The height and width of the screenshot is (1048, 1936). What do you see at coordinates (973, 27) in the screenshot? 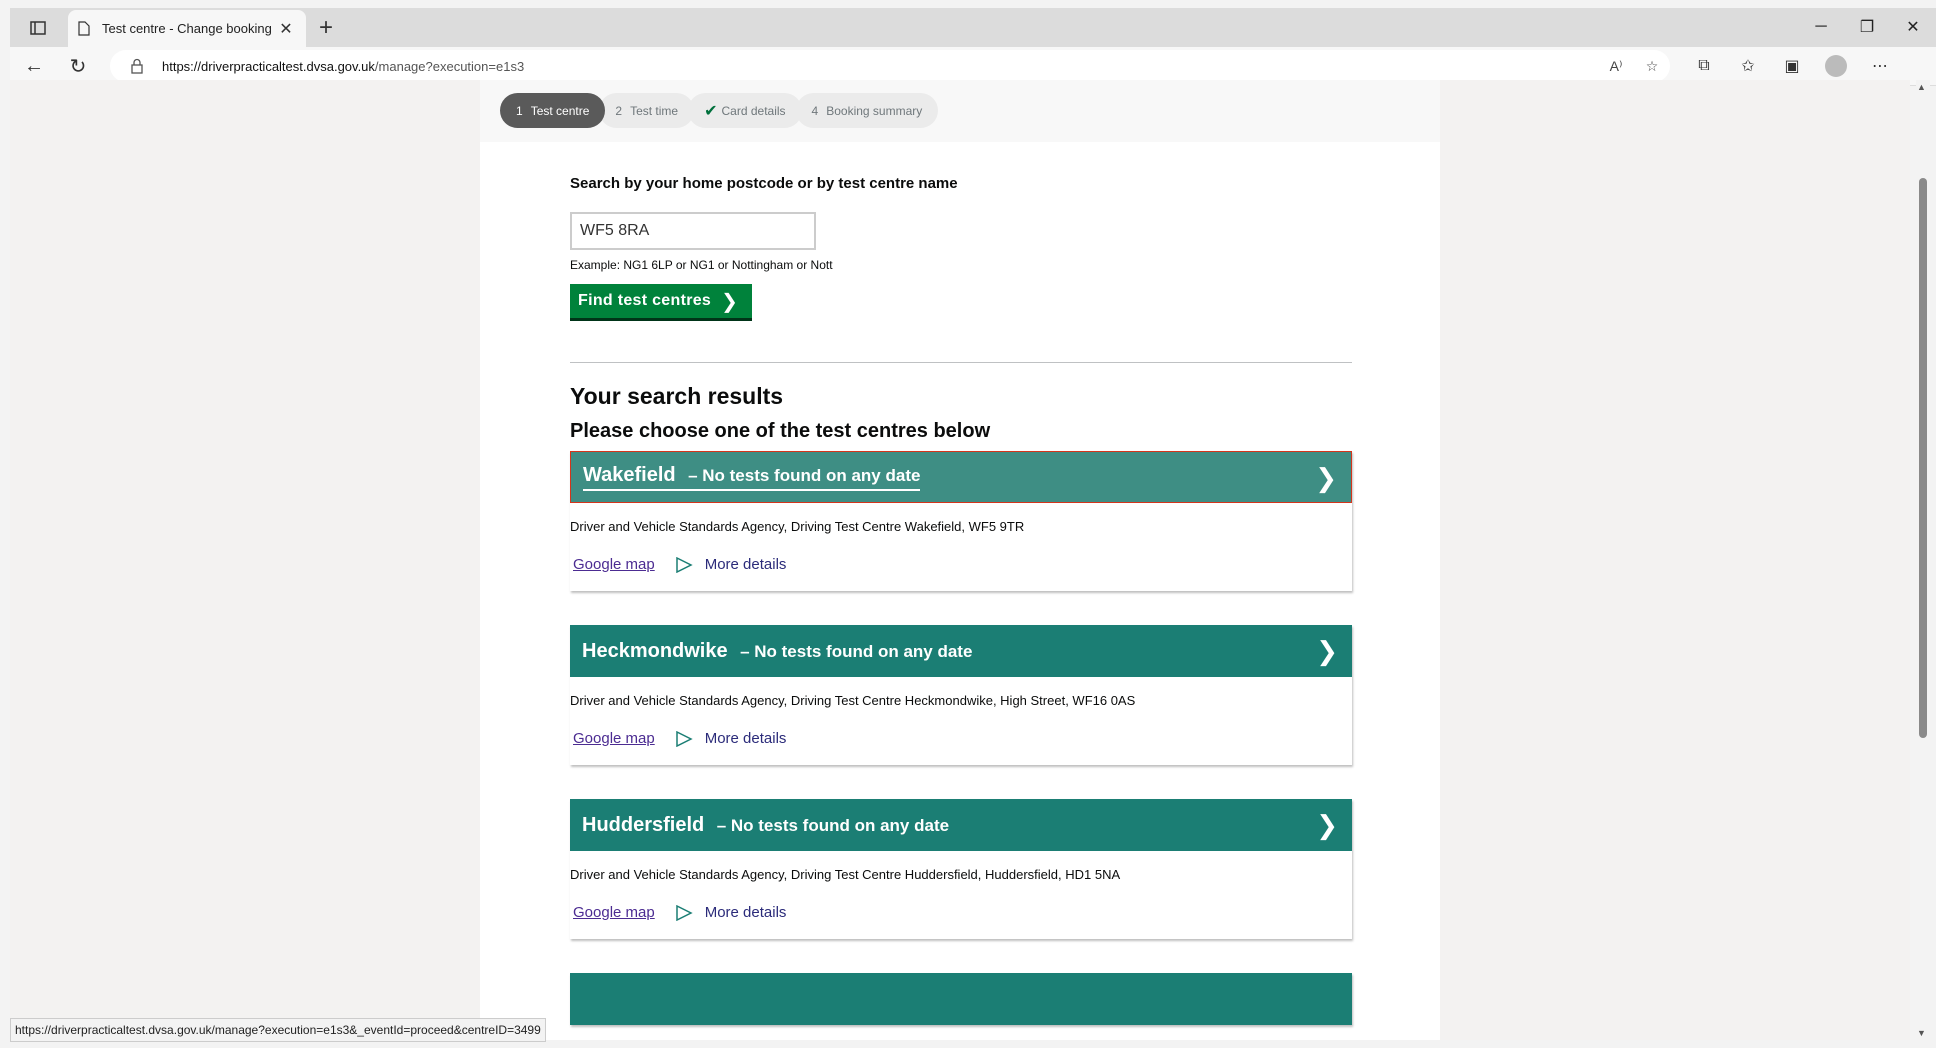
I see `tab-strip: Test centre - Change booking ✕ + ─ ❐ ✕` at bounding box center [973, 27].